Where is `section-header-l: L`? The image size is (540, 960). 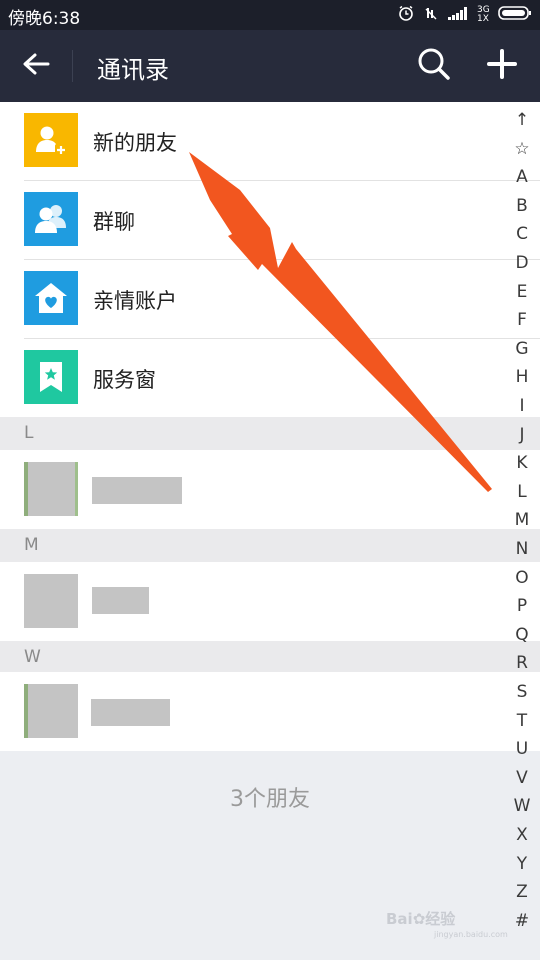
section-header-l: L is located at coordinates (270, 433).